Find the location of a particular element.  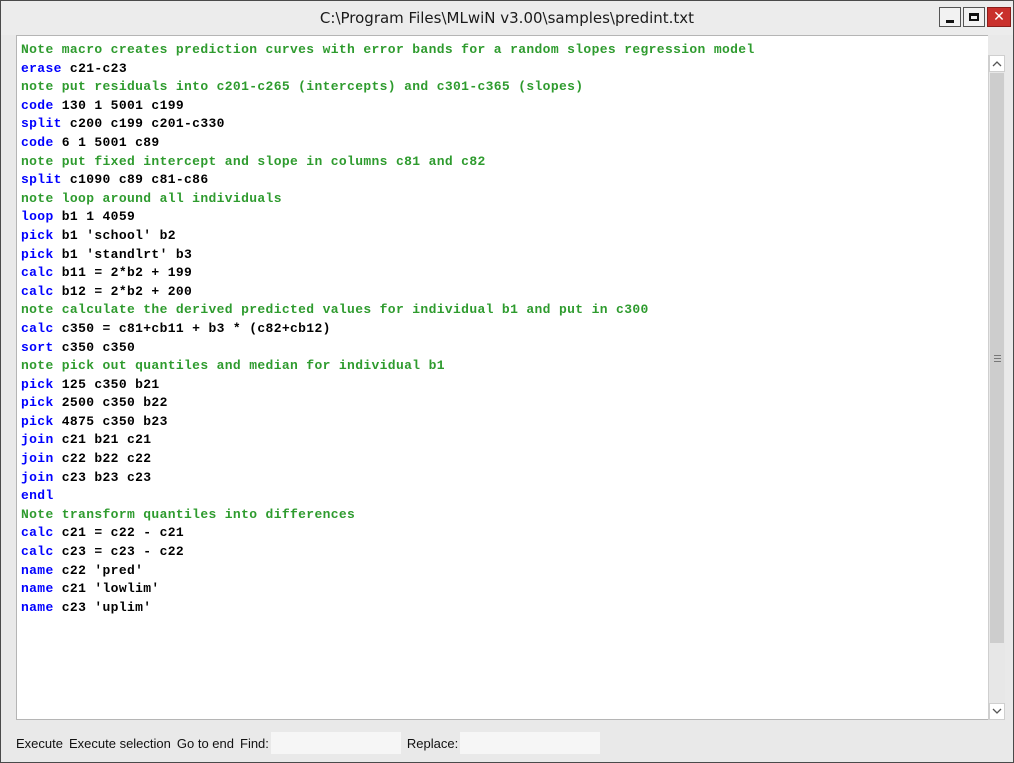

grip-icon is located at coordinates (997, 358).